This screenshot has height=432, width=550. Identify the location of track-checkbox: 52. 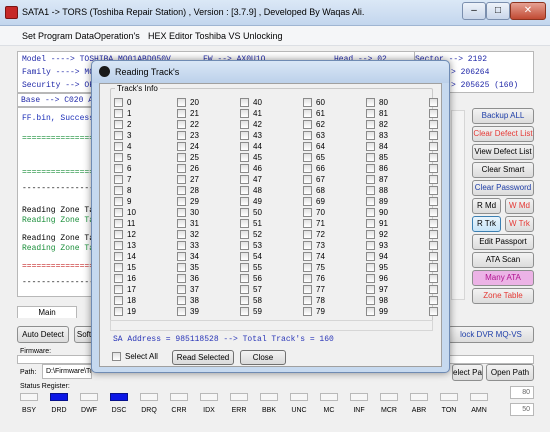
(251, 235).